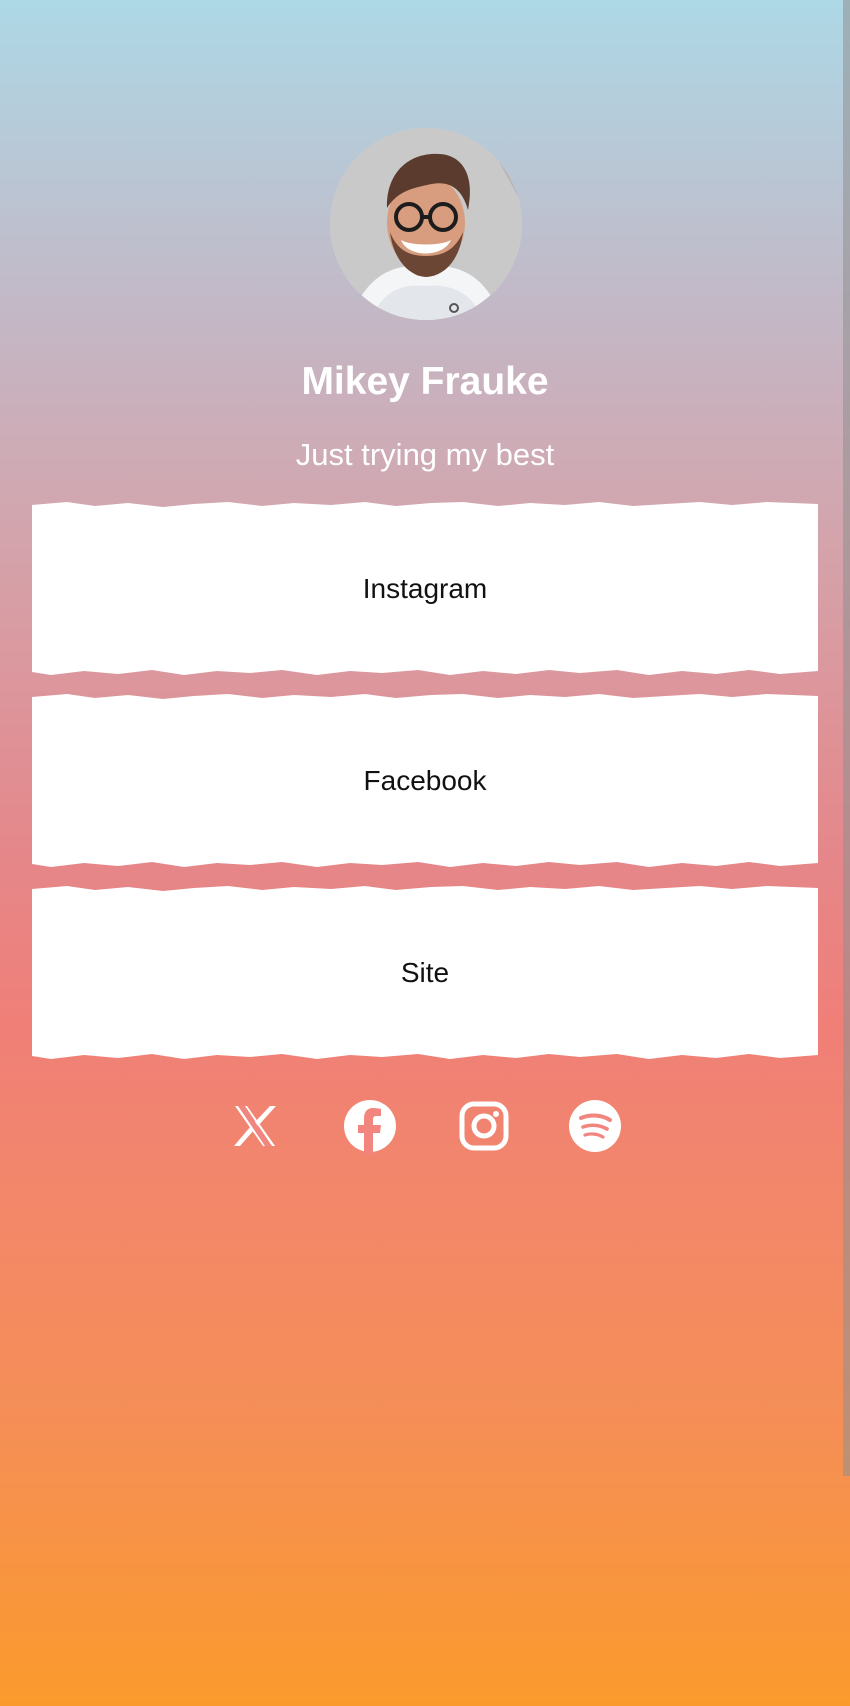 The image size is (850, 1706). What do you see at coordinates (846, 738) in the screenshot?
I see `page-scrollbar` at bounding box center [846, 738].